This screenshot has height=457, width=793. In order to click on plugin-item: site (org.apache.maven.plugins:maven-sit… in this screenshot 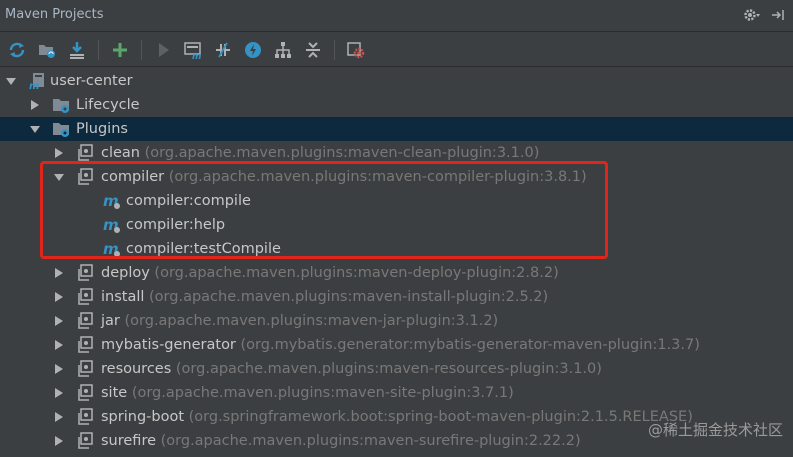, I will do `click(396, 393)`.